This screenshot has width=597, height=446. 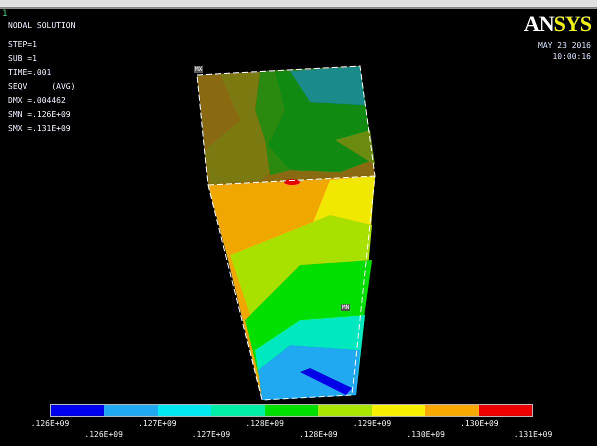 What do you see at coordinates (557, 24) in the screenshot?
I see `ansys-logo: ANSYS` at bounding box center [557, 24].